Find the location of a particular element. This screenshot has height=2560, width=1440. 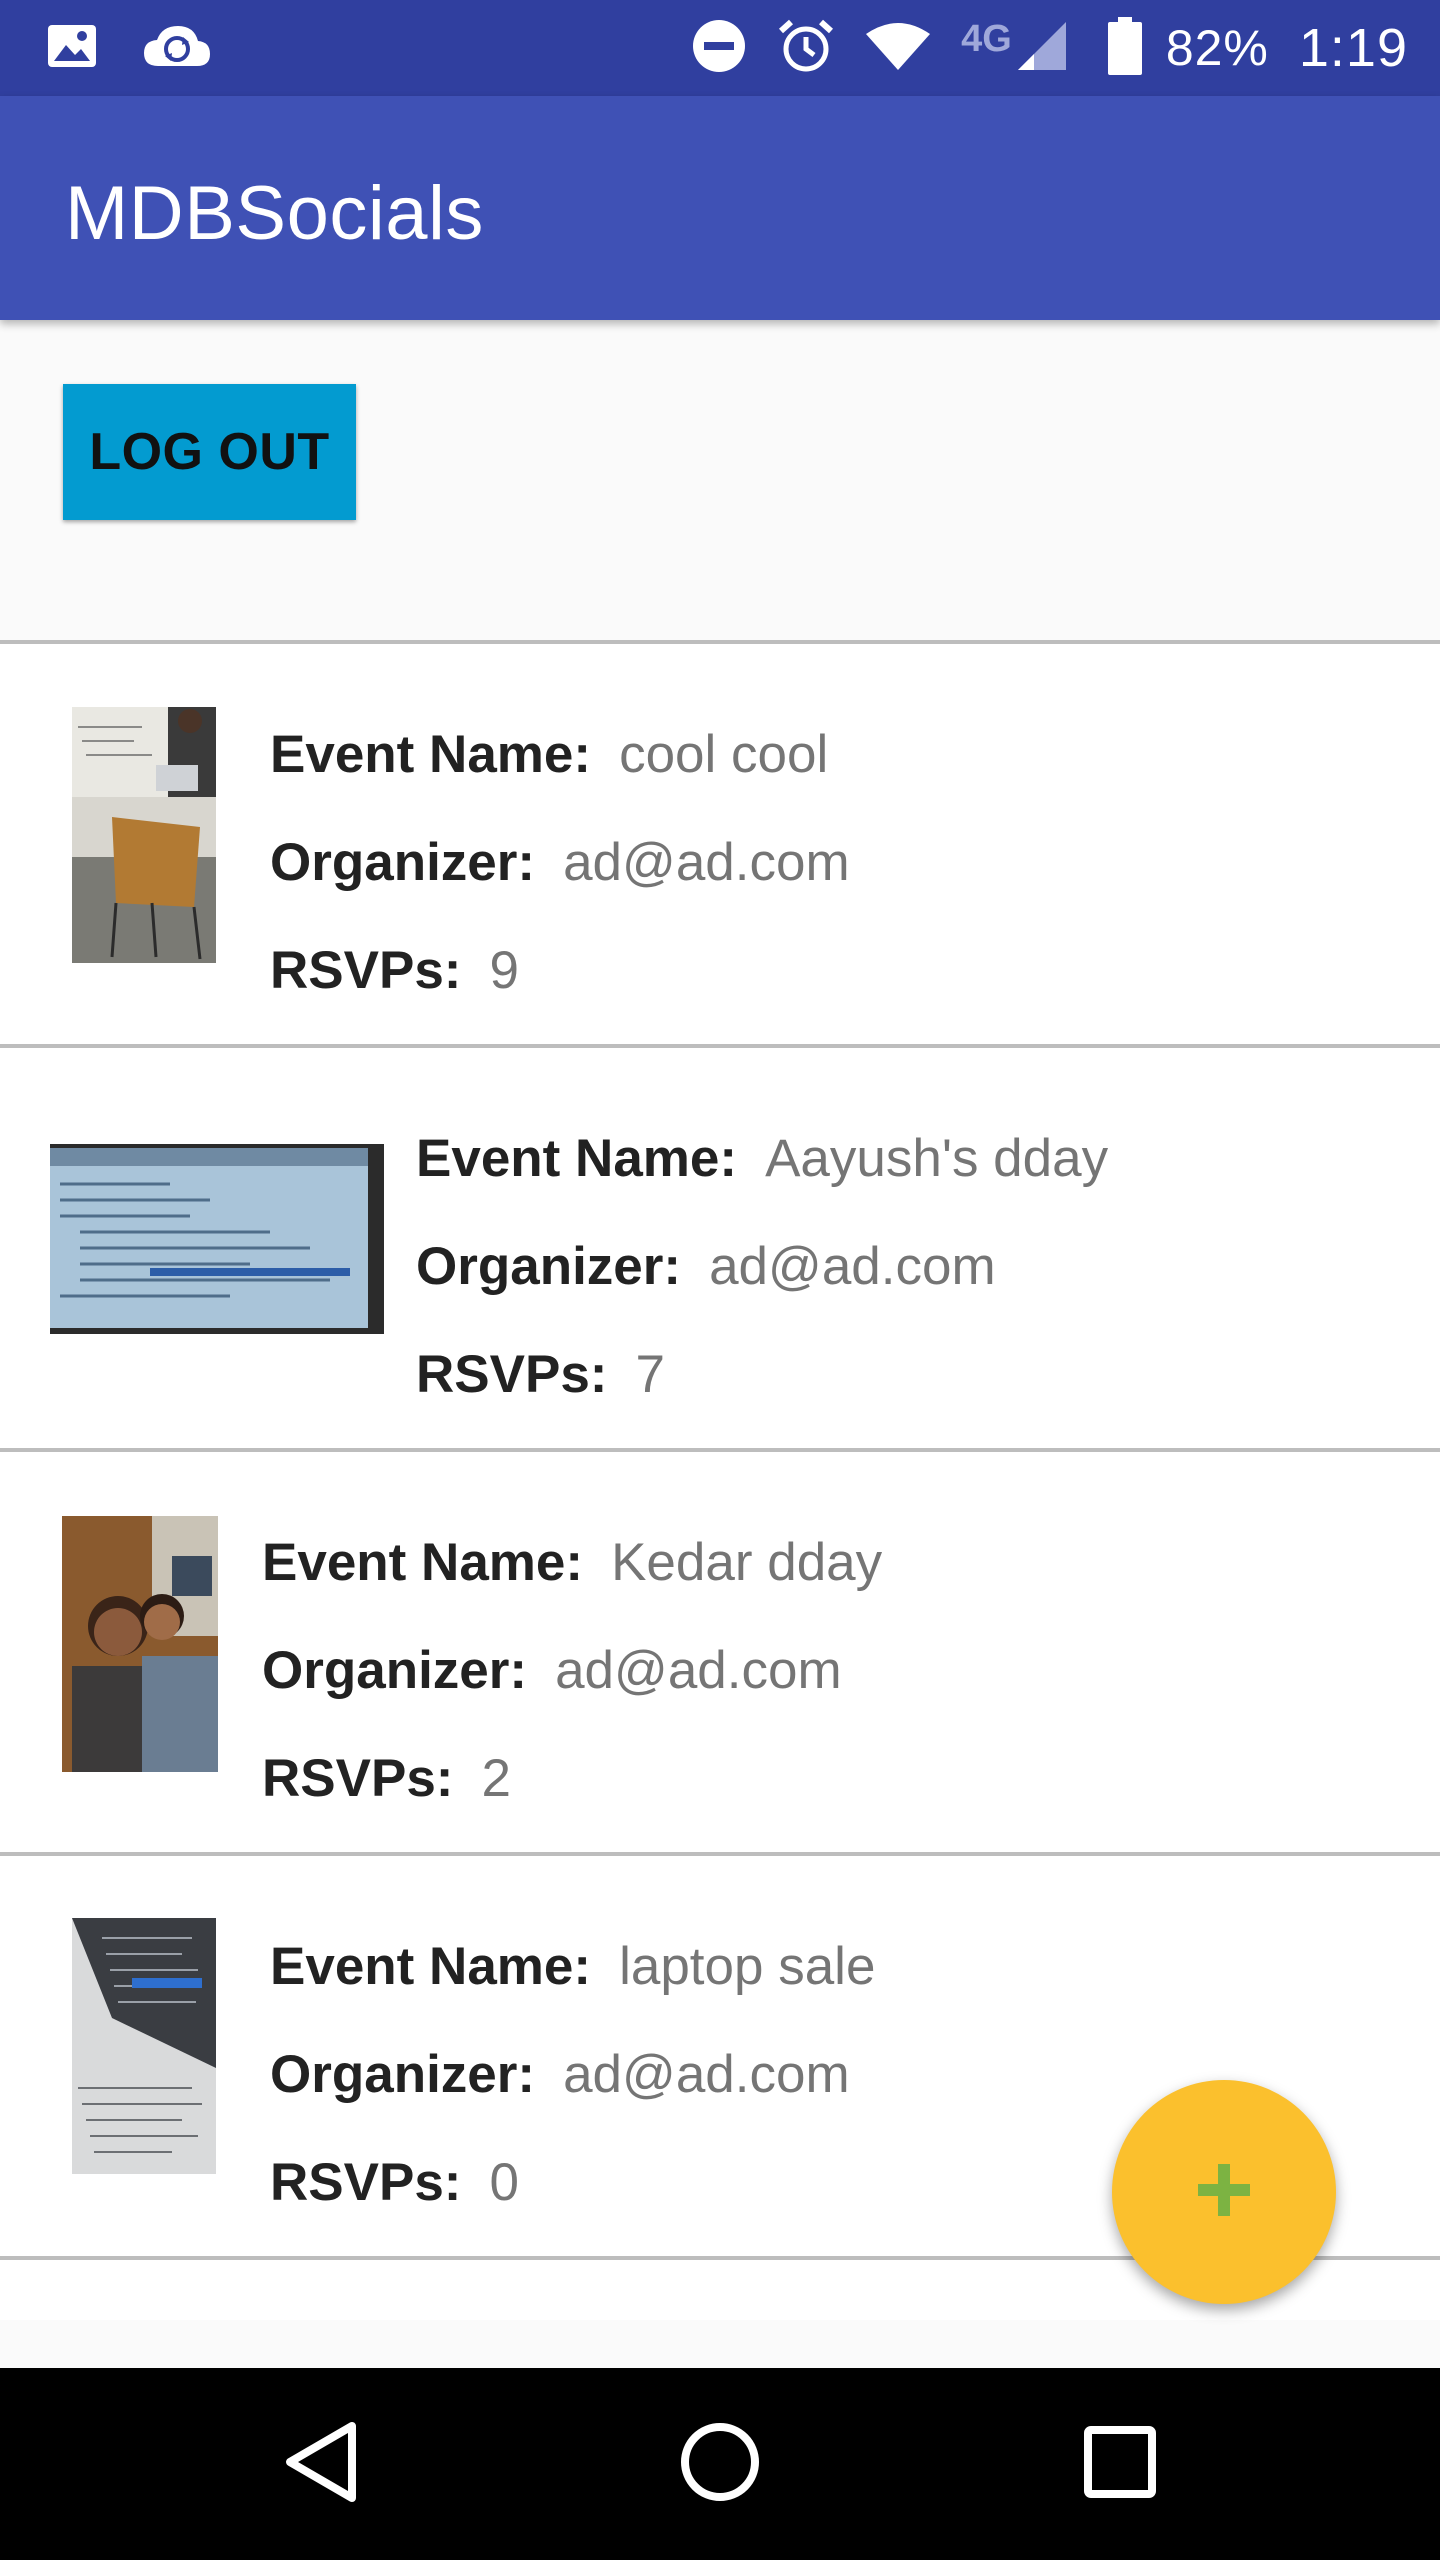

plus-icon is located at coordinates (1224, 2192).